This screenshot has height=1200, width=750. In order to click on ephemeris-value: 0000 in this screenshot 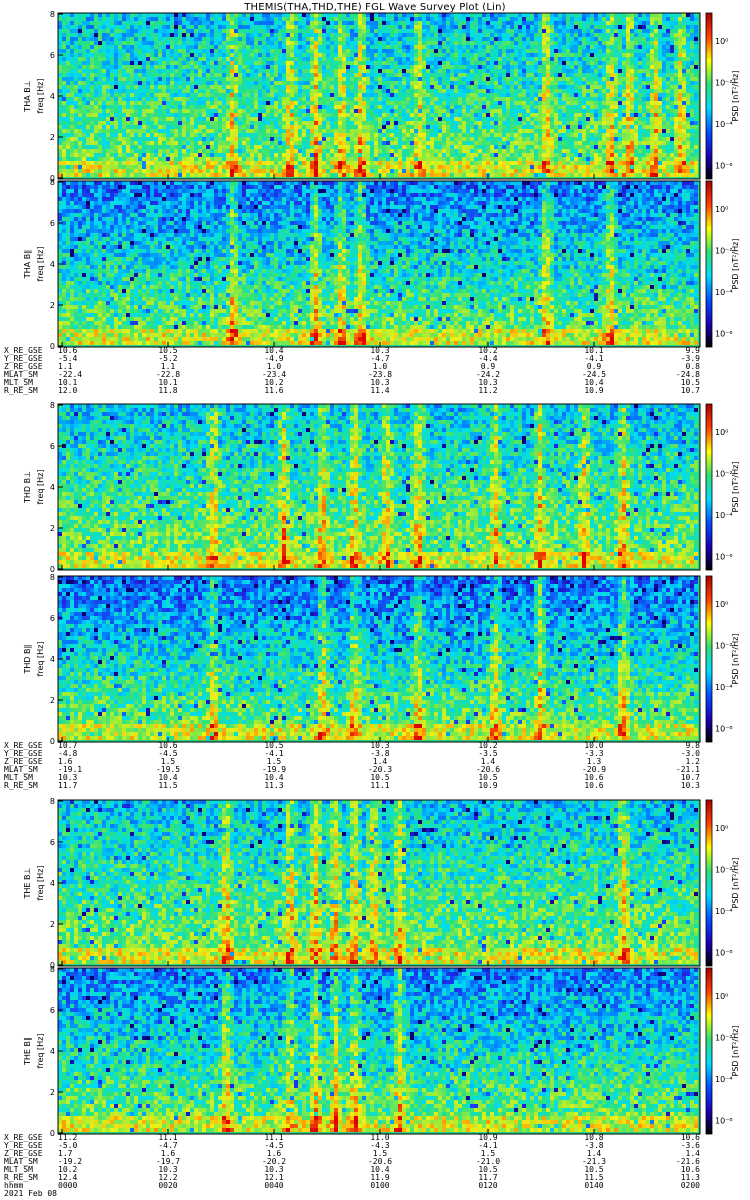, I will do `click(67, 1185)`.